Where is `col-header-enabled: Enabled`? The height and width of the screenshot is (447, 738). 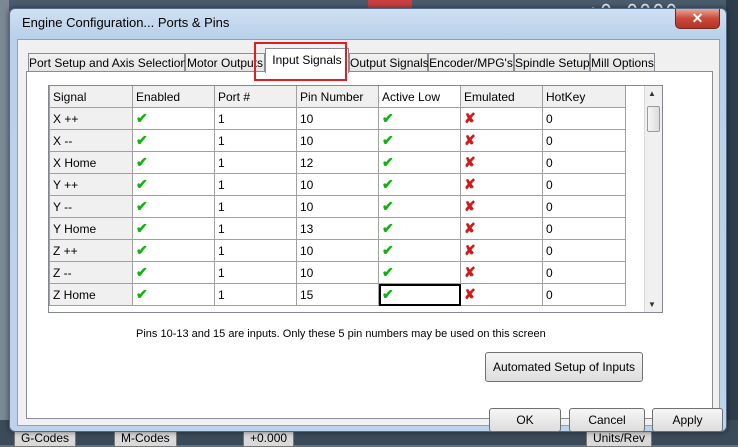
col-header-enabled: Enabled is located at coordinates (173, 97).